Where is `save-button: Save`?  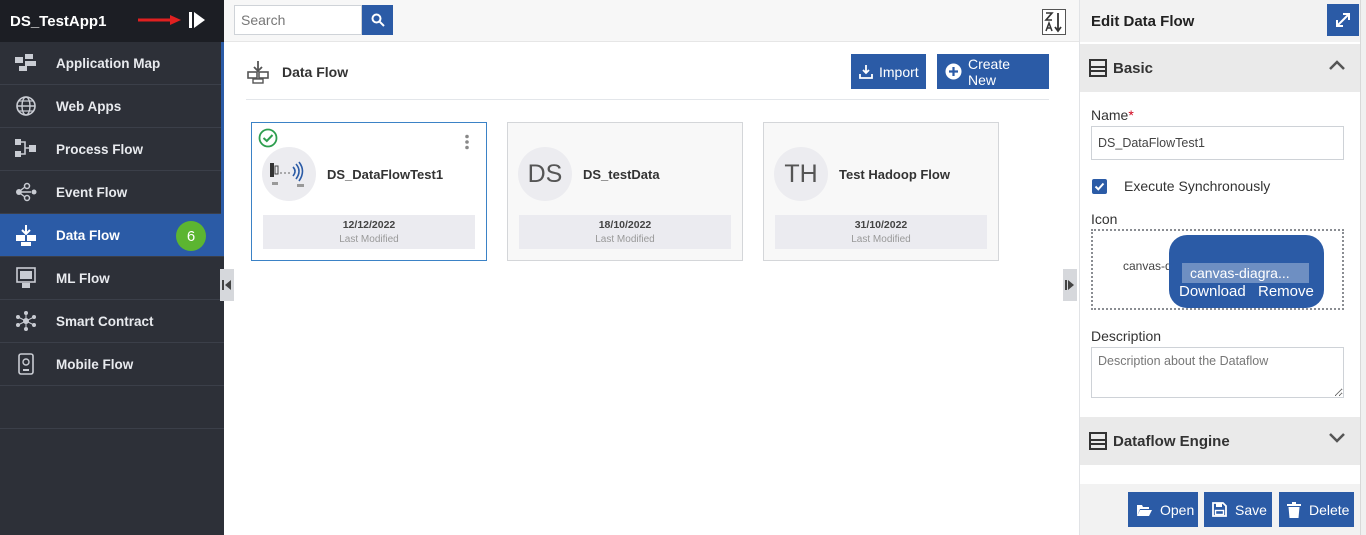 save-button: Save is located at coordinates (1238, 509).